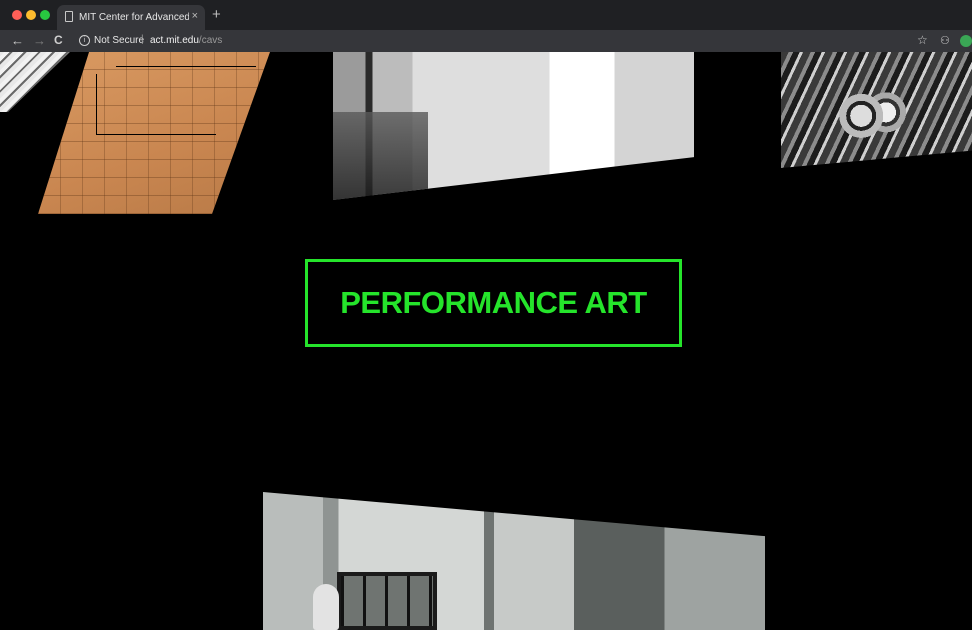 The image size is (972, 630). Describe the element at coordinates (513, 126) in the screenshot. I see `photo-building` at that location.